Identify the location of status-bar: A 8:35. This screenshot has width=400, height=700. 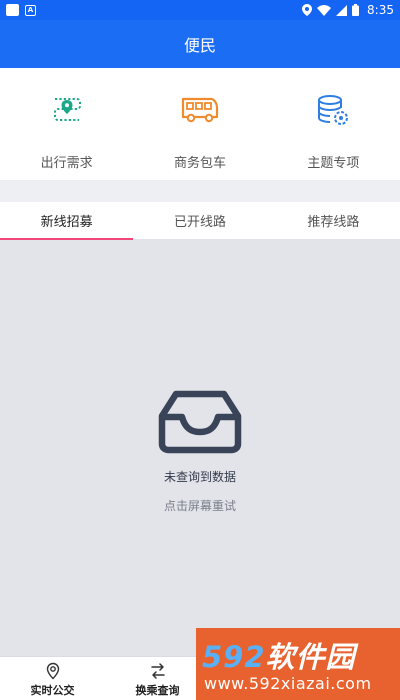
(200, 10).